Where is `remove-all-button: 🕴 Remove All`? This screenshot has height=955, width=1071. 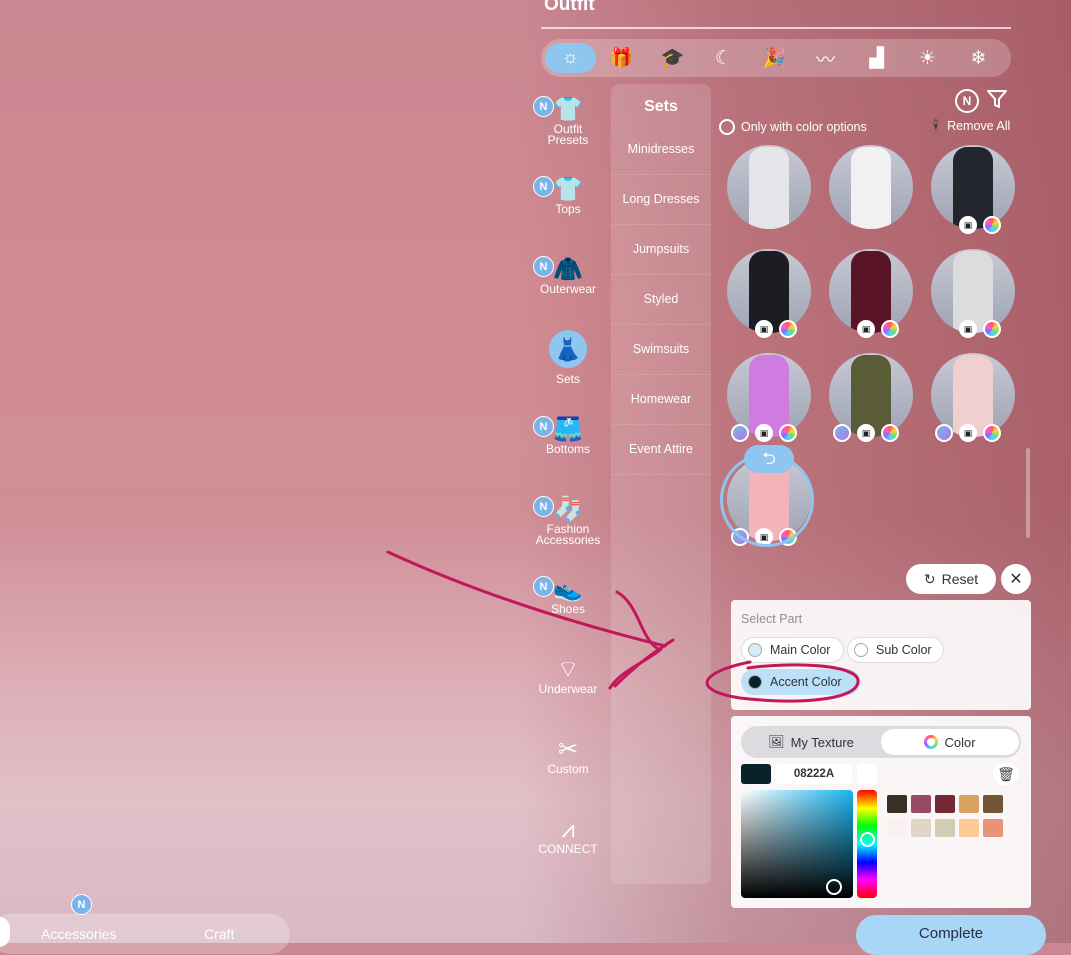
remove-all-button: 🕴 Remove All is located at coordinates (969, 126).